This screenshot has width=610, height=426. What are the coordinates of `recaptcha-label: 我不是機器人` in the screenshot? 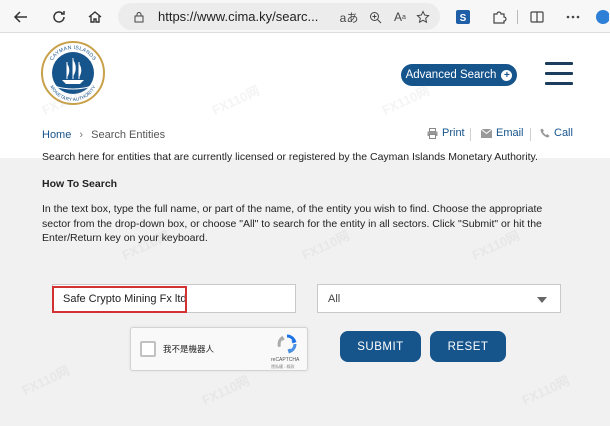 It's located at (189, 349).